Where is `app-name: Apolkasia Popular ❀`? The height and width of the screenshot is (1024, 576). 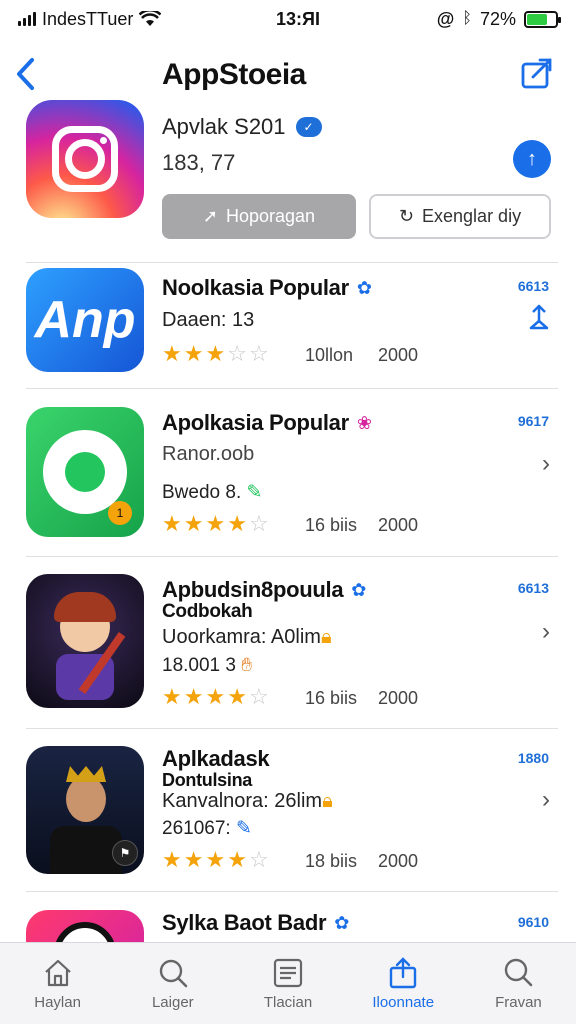 app-name: Apolkasia Popular ❀ is located at coordinates (267, 423).